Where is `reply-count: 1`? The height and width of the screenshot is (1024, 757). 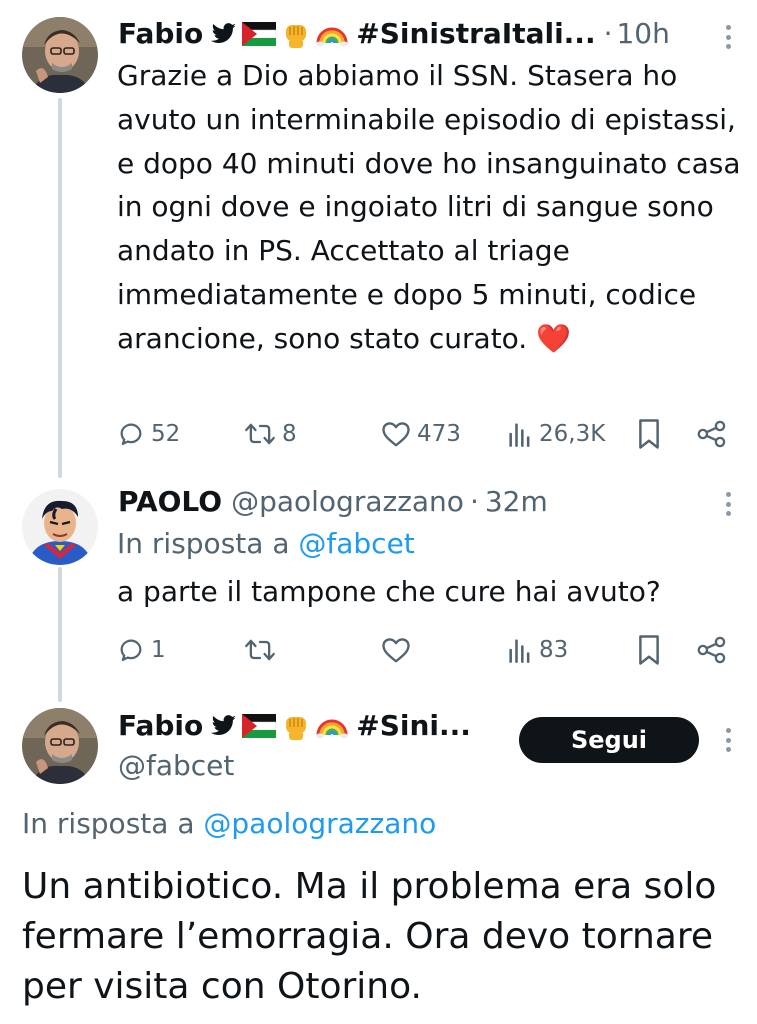
reply-count: 1 is located at coordinates (158, 650).